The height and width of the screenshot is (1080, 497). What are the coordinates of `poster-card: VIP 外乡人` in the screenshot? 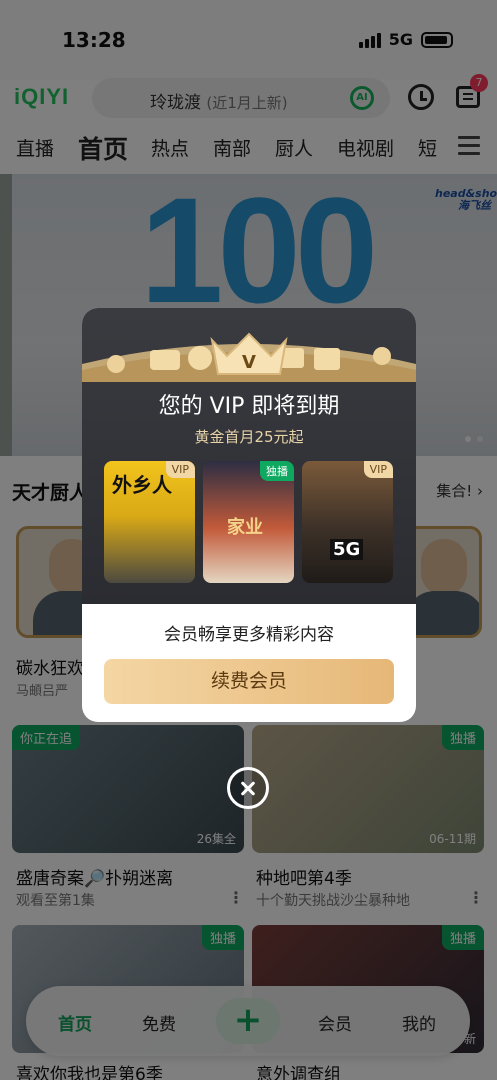 It's located at (149, 522).